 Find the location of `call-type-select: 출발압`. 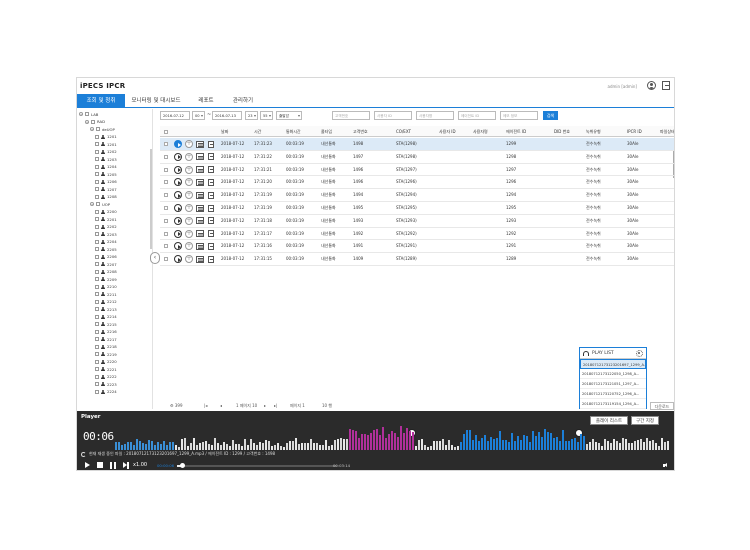

call-type-select: 출발압 is located at coordinates (289, 115).